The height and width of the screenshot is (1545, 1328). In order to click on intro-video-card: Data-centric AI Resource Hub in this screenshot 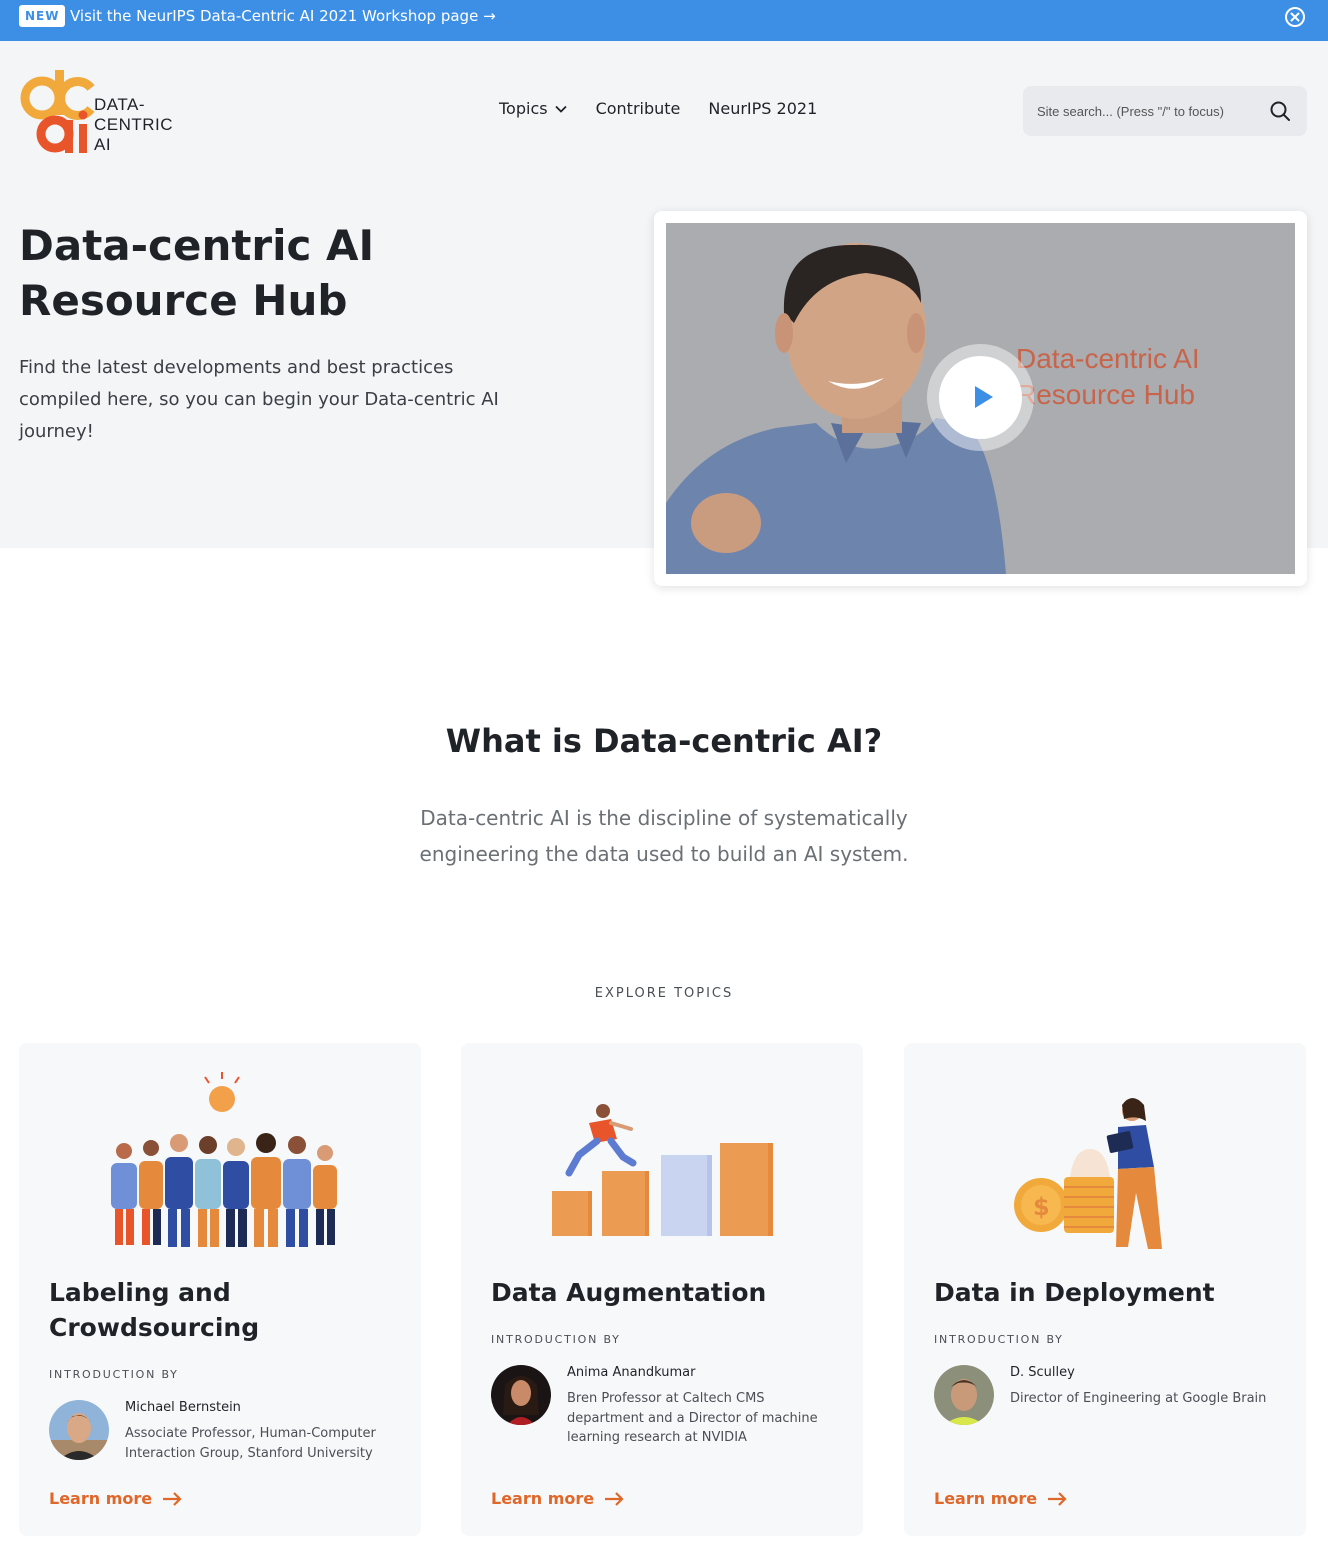, I will do `click(980, 398)`.